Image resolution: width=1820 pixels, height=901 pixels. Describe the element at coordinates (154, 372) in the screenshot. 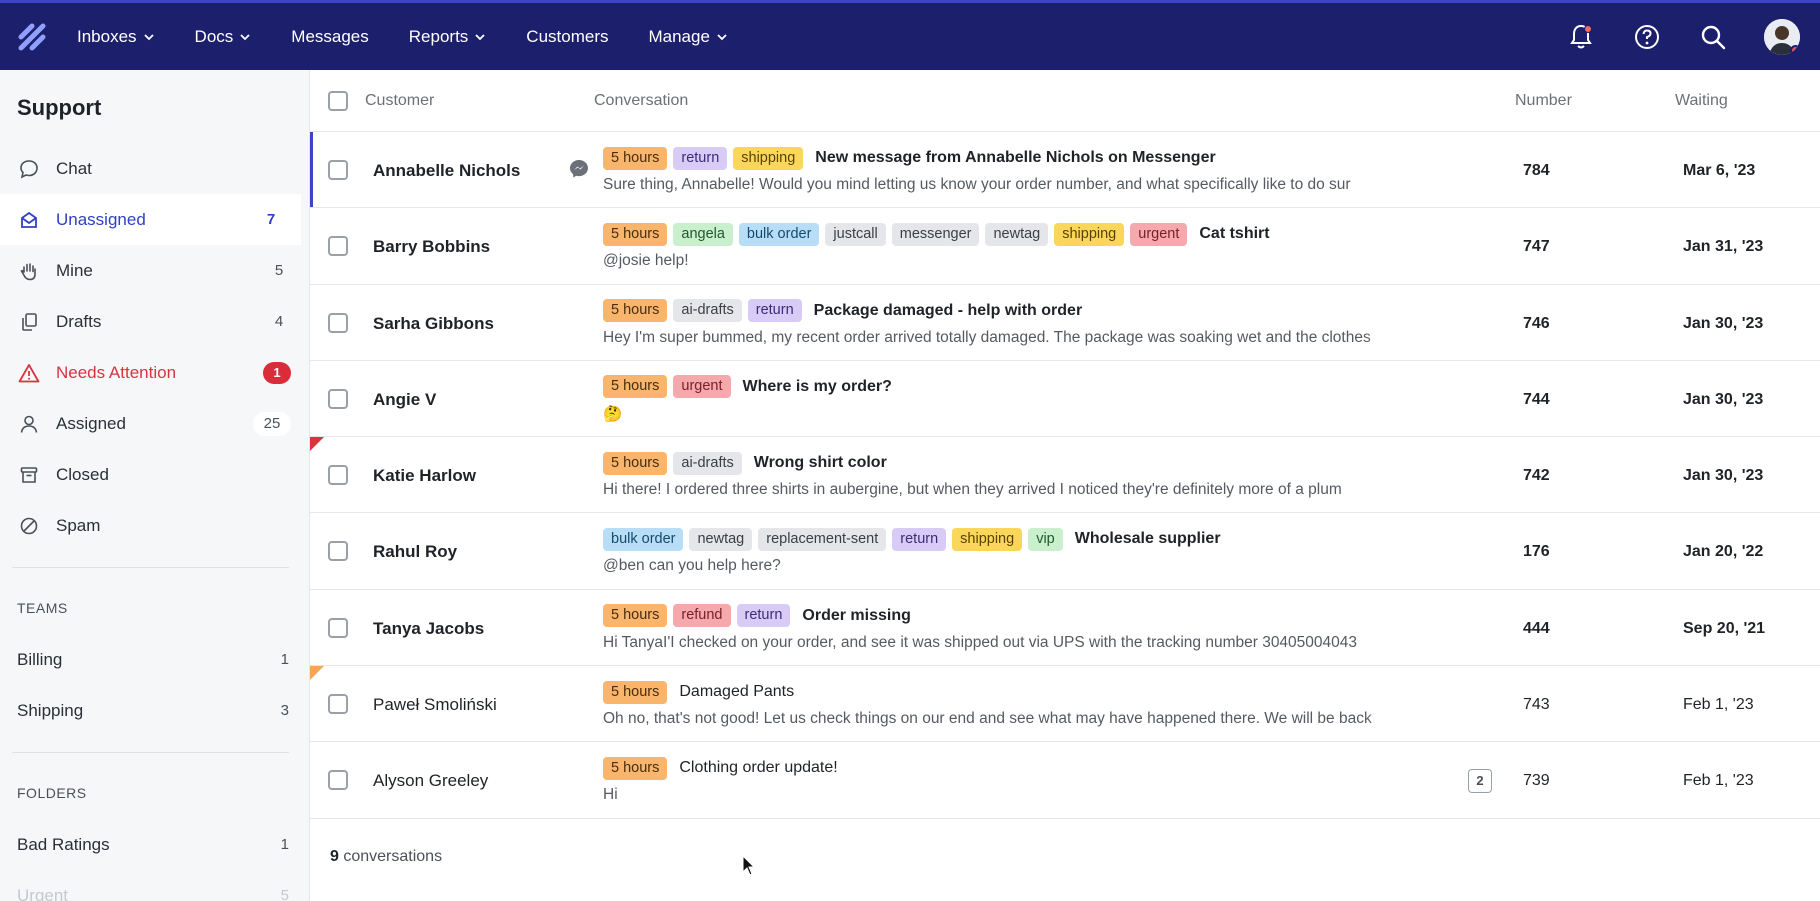

I see `sidebar-item-needs-attention: Needs Attention 1` at that location.